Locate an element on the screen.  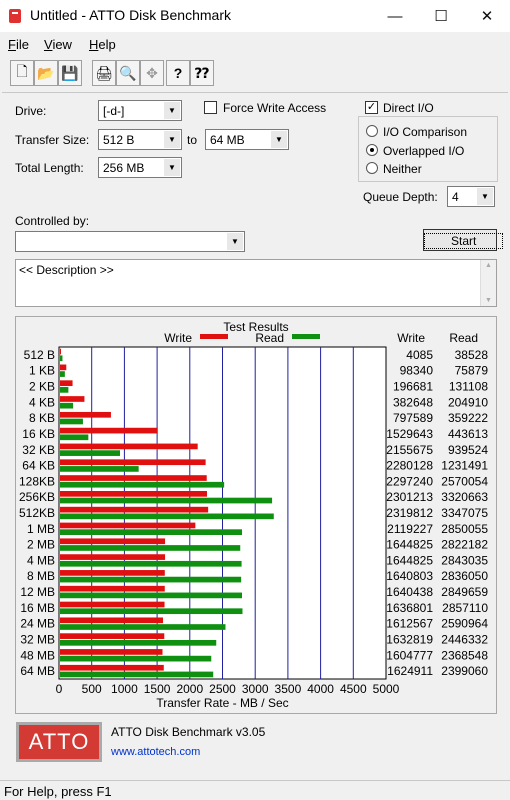
new-file-icon: 🗋 is located at coordinates (22, 71).